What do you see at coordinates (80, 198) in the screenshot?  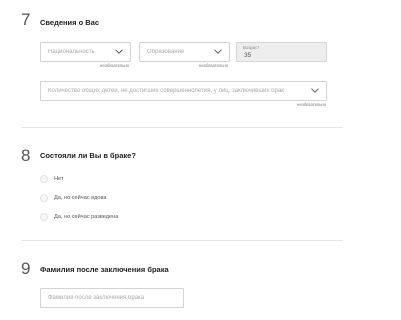 I see `radio-label: Да, но сейчас вдова` at bounding box center [80, 198].